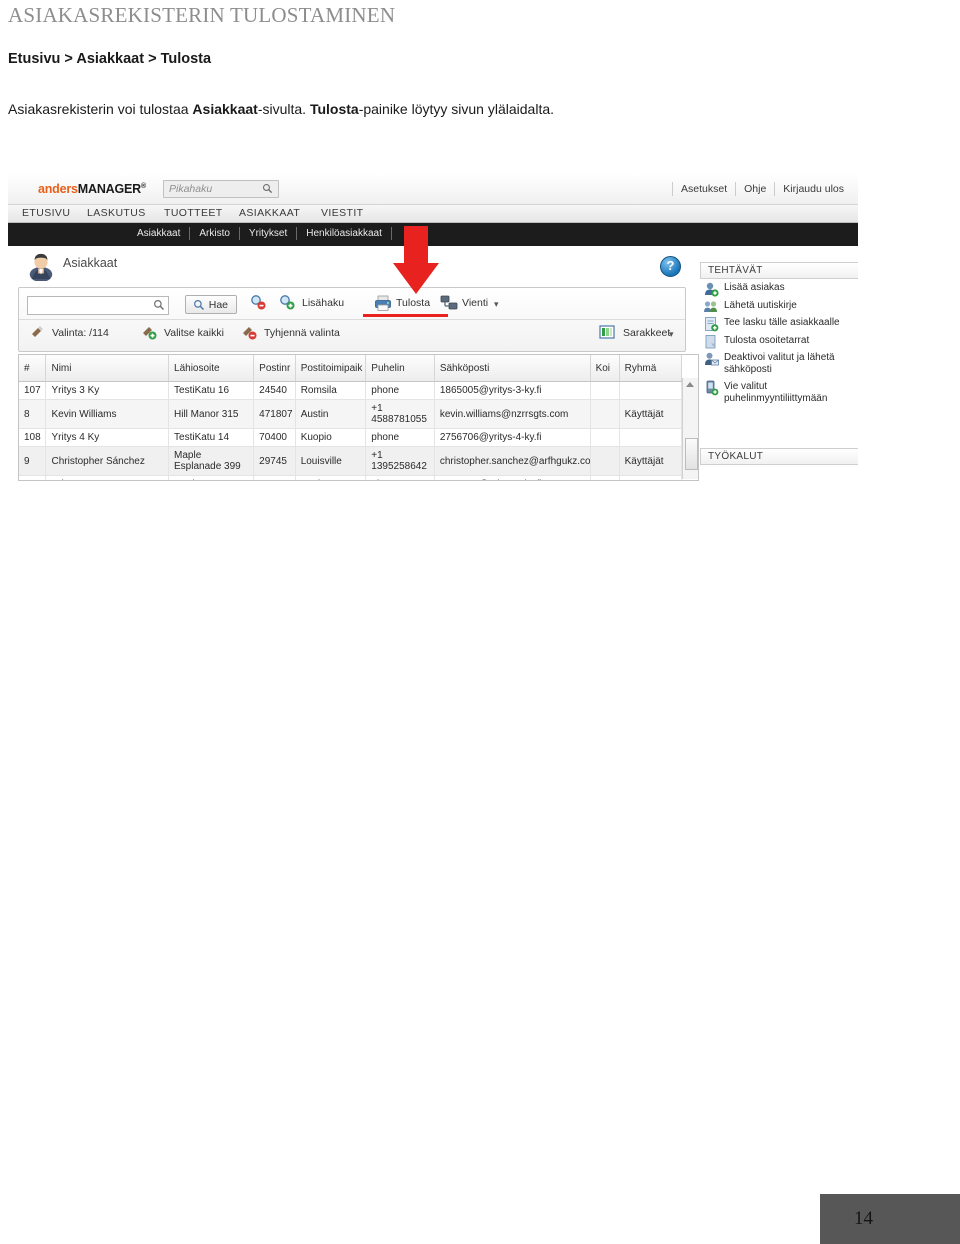 The height and width of the screenshot is (1244, 960). Describe the element at coordinates (80, 333) in the screenshot. I see `selection-count-label: Valinta: /114` at that location.